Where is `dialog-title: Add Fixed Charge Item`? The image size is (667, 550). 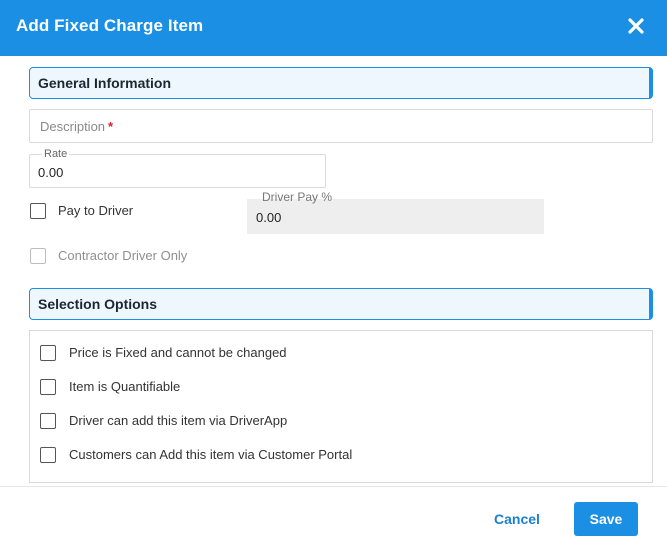 dialog-title: Add Fixed Charge Item is located at coordinates (110, 25).